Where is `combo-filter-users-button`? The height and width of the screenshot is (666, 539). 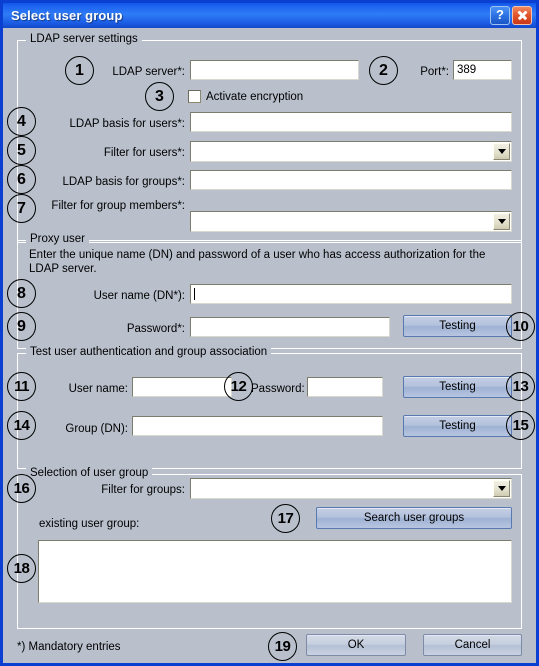 combo-filter-users-button is located at coordinates (501, 151).